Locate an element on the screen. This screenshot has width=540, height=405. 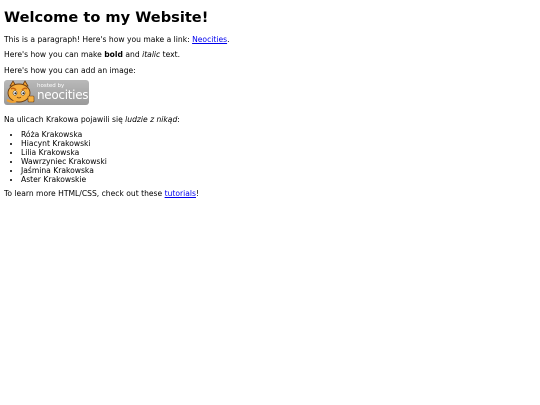
list-item: Lilia Krakowska is located at coordinates (278, 152).